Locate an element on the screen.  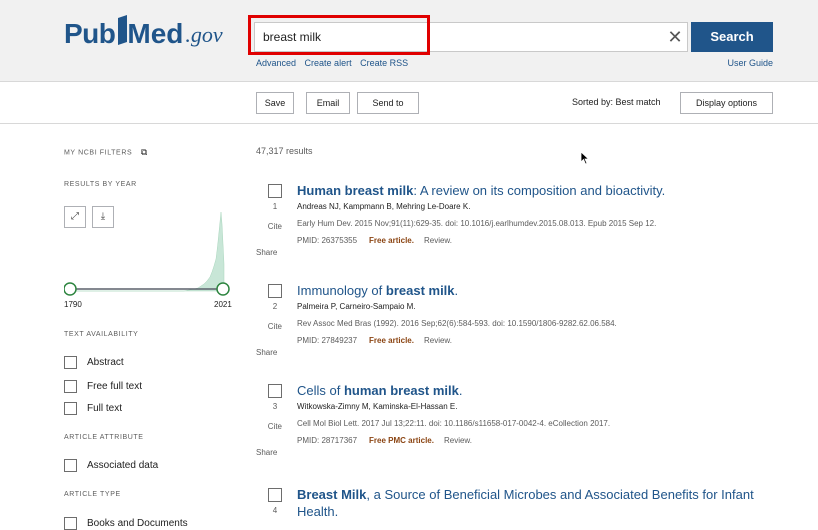
result-authors: Witkowska-Zimny M, Kaminska-El-Hassan E. is located at coordinates (377, 406).